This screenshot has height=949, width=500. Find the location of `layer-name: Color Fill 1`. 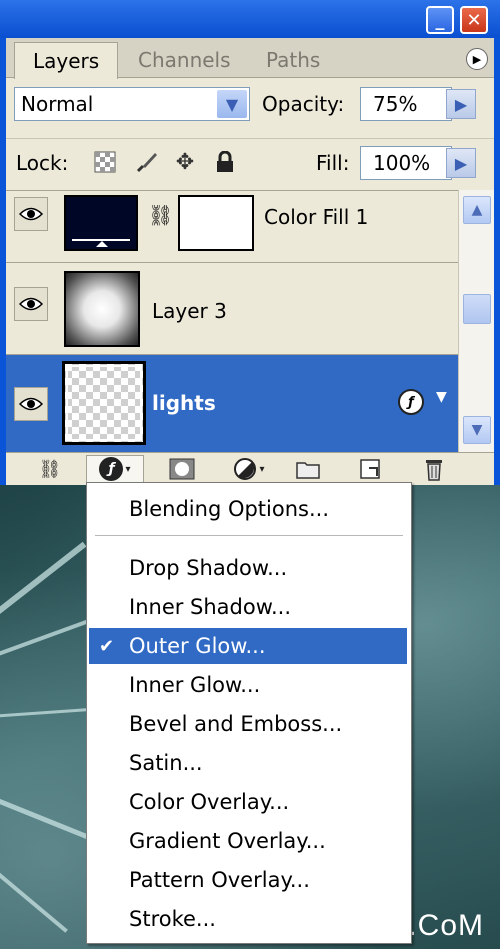

layer-name: Color Fill 1 is located at coordinates (316, 217).